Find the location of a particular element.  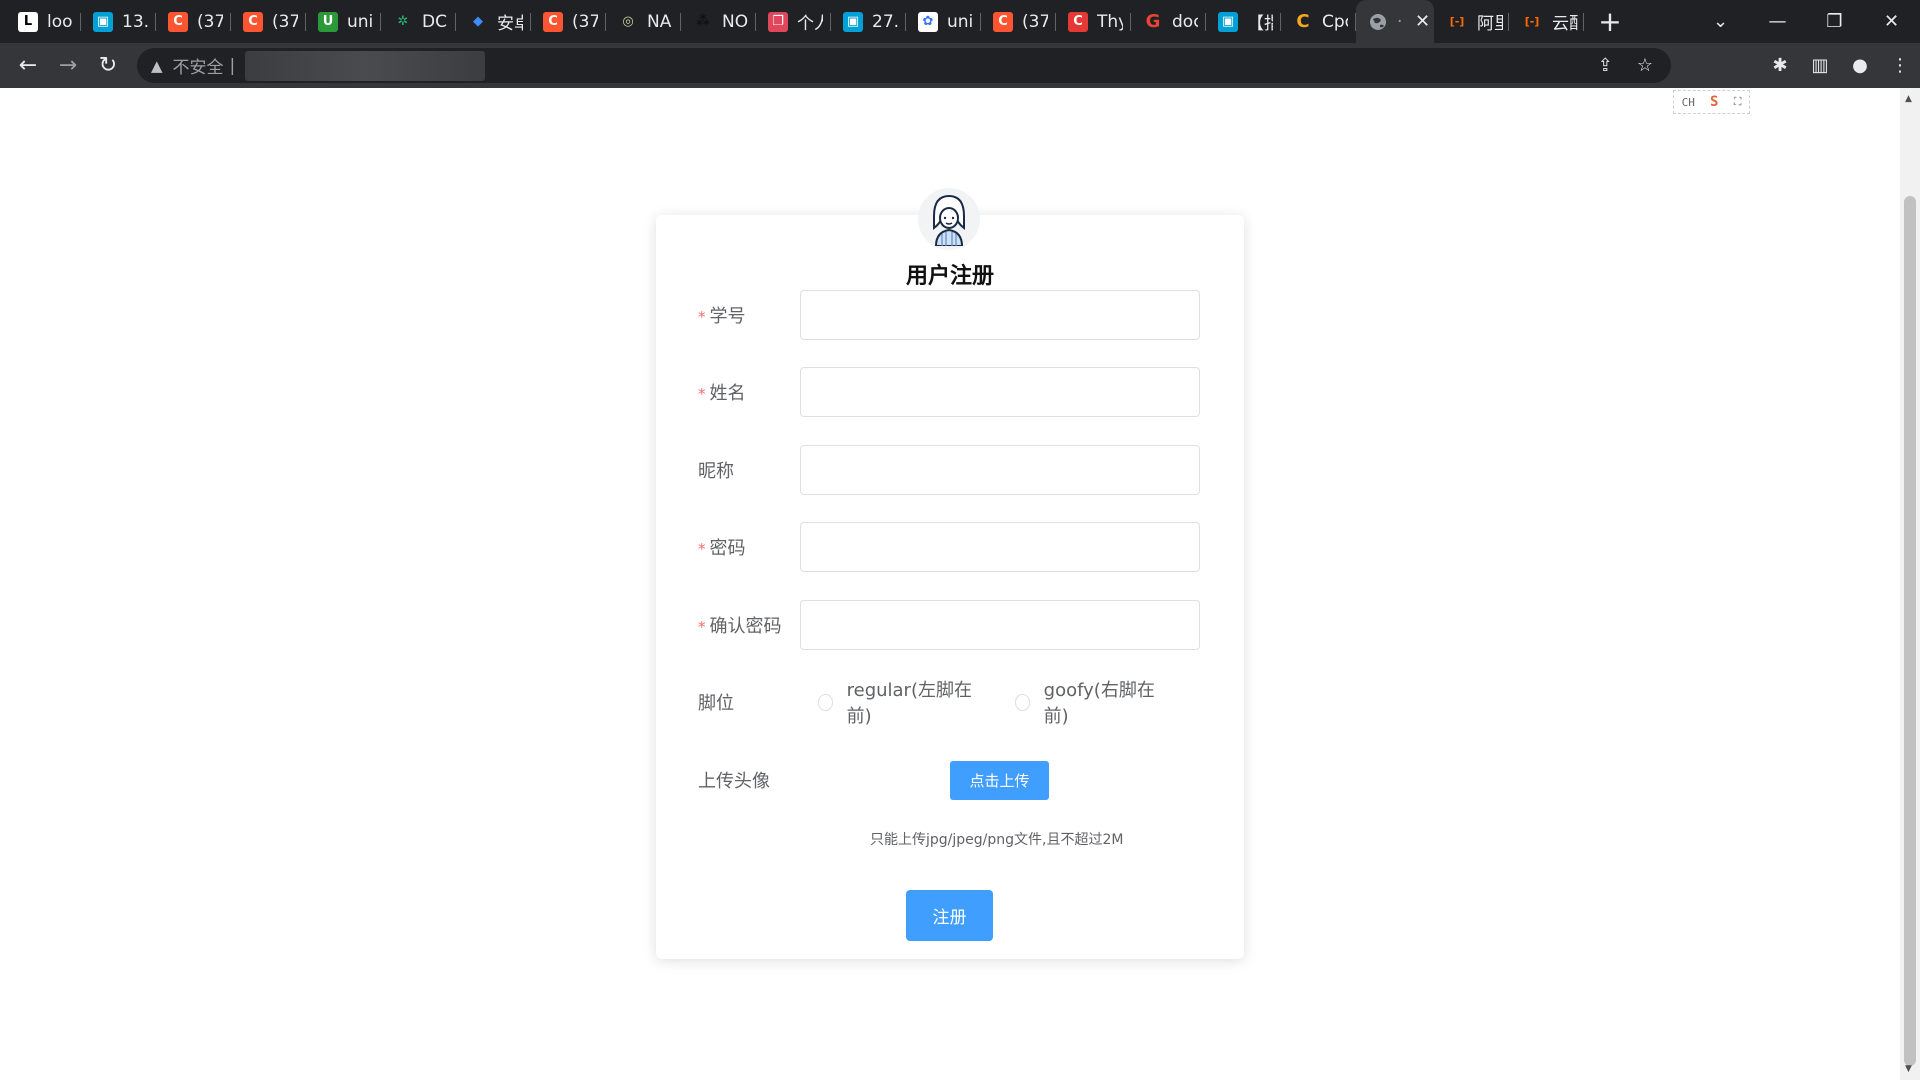

form-item-name: * 姓名 is located at coordinates (949, 392).